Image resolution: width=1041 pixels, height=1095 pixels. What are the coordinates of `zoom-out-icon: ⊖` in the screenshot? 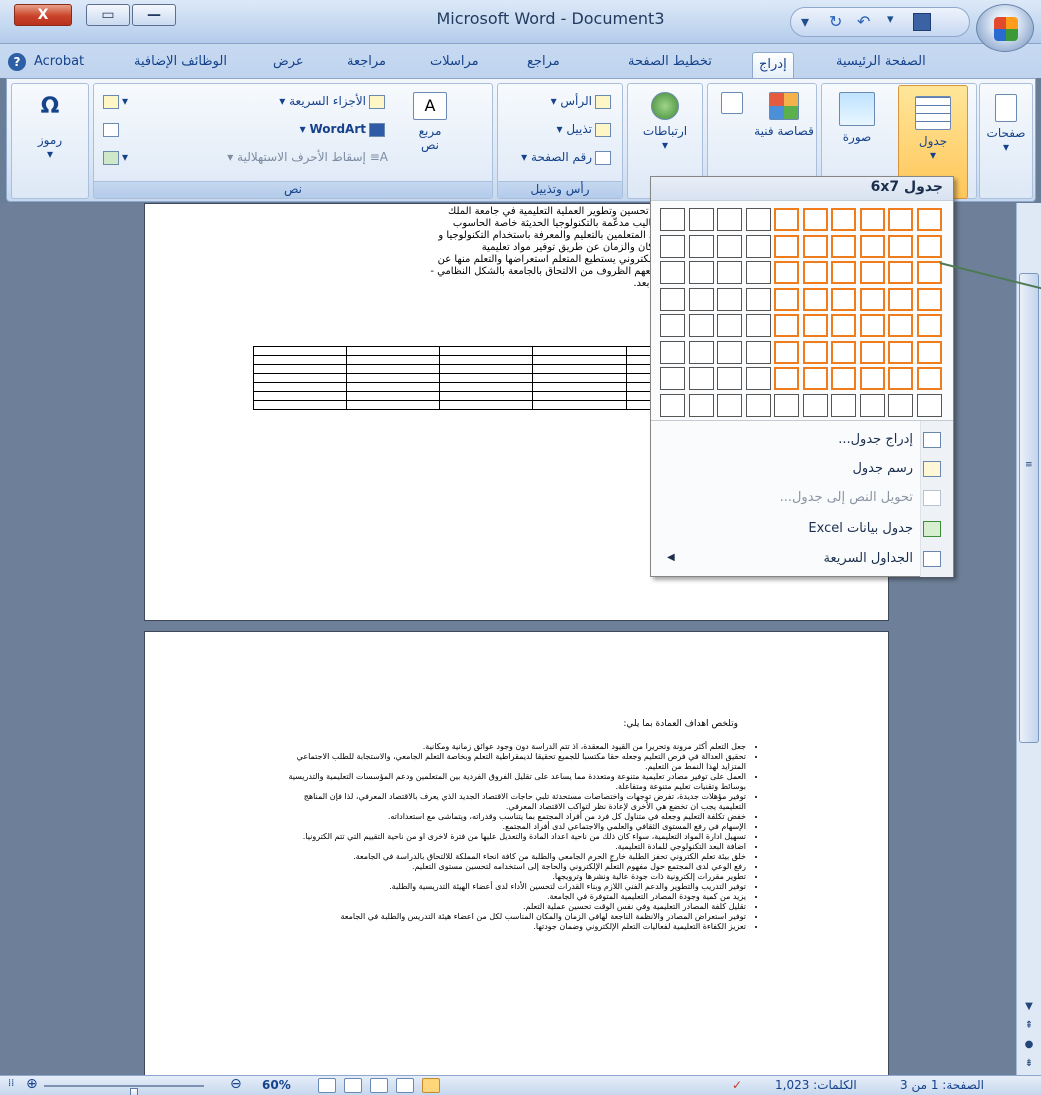 It's located at (236, 1084).